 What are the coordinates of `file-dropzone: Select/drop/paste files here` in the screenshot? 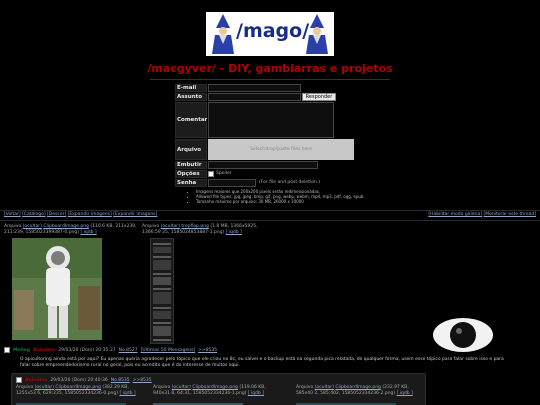 It's located at (281, 149).